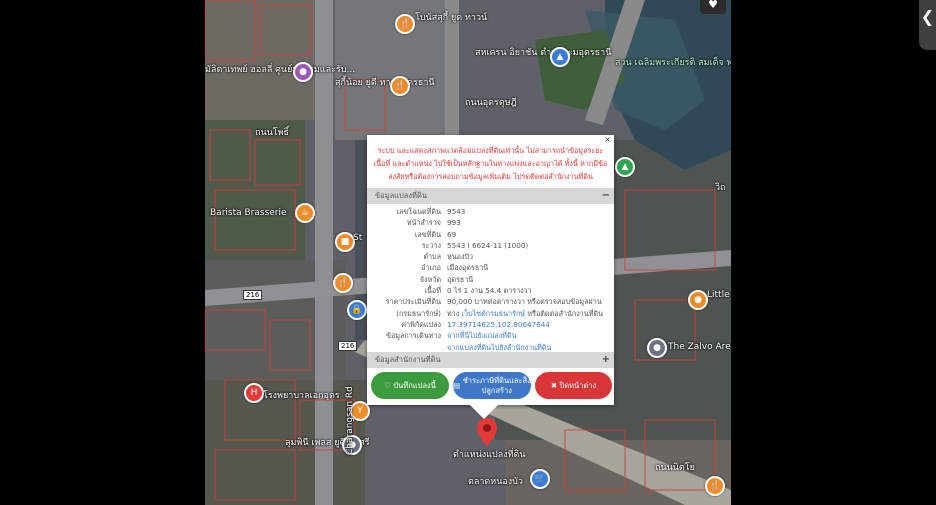 The width and height of the screenshot is (936, 505). I want to click on map-label-zalvo: The Zalvo Are, so click(699, 347).